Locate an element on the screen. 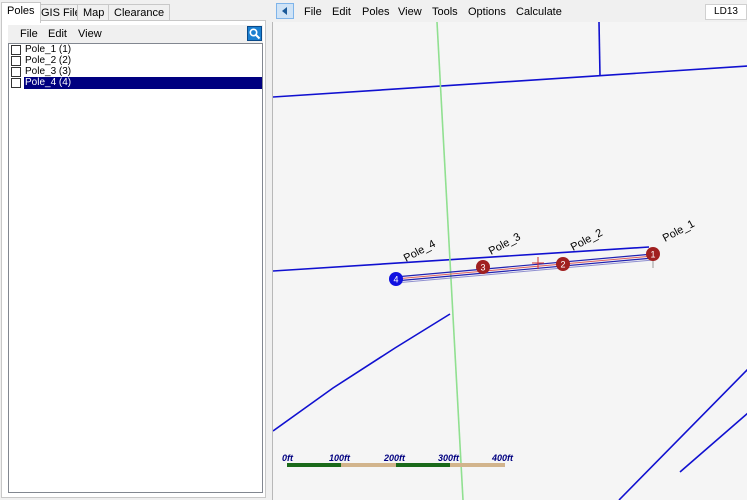  scale-label: 0ft is located at coordinates (288, 458).